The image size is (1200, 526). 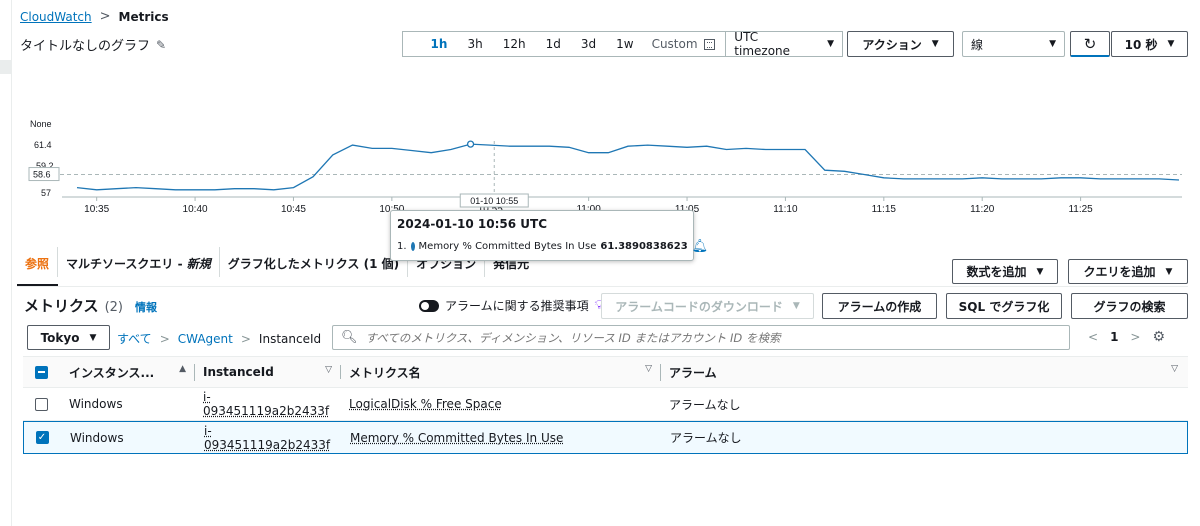 I want to click on cell-metric-name: LogicalDisk % Free Space, so click(x=425, y=404).